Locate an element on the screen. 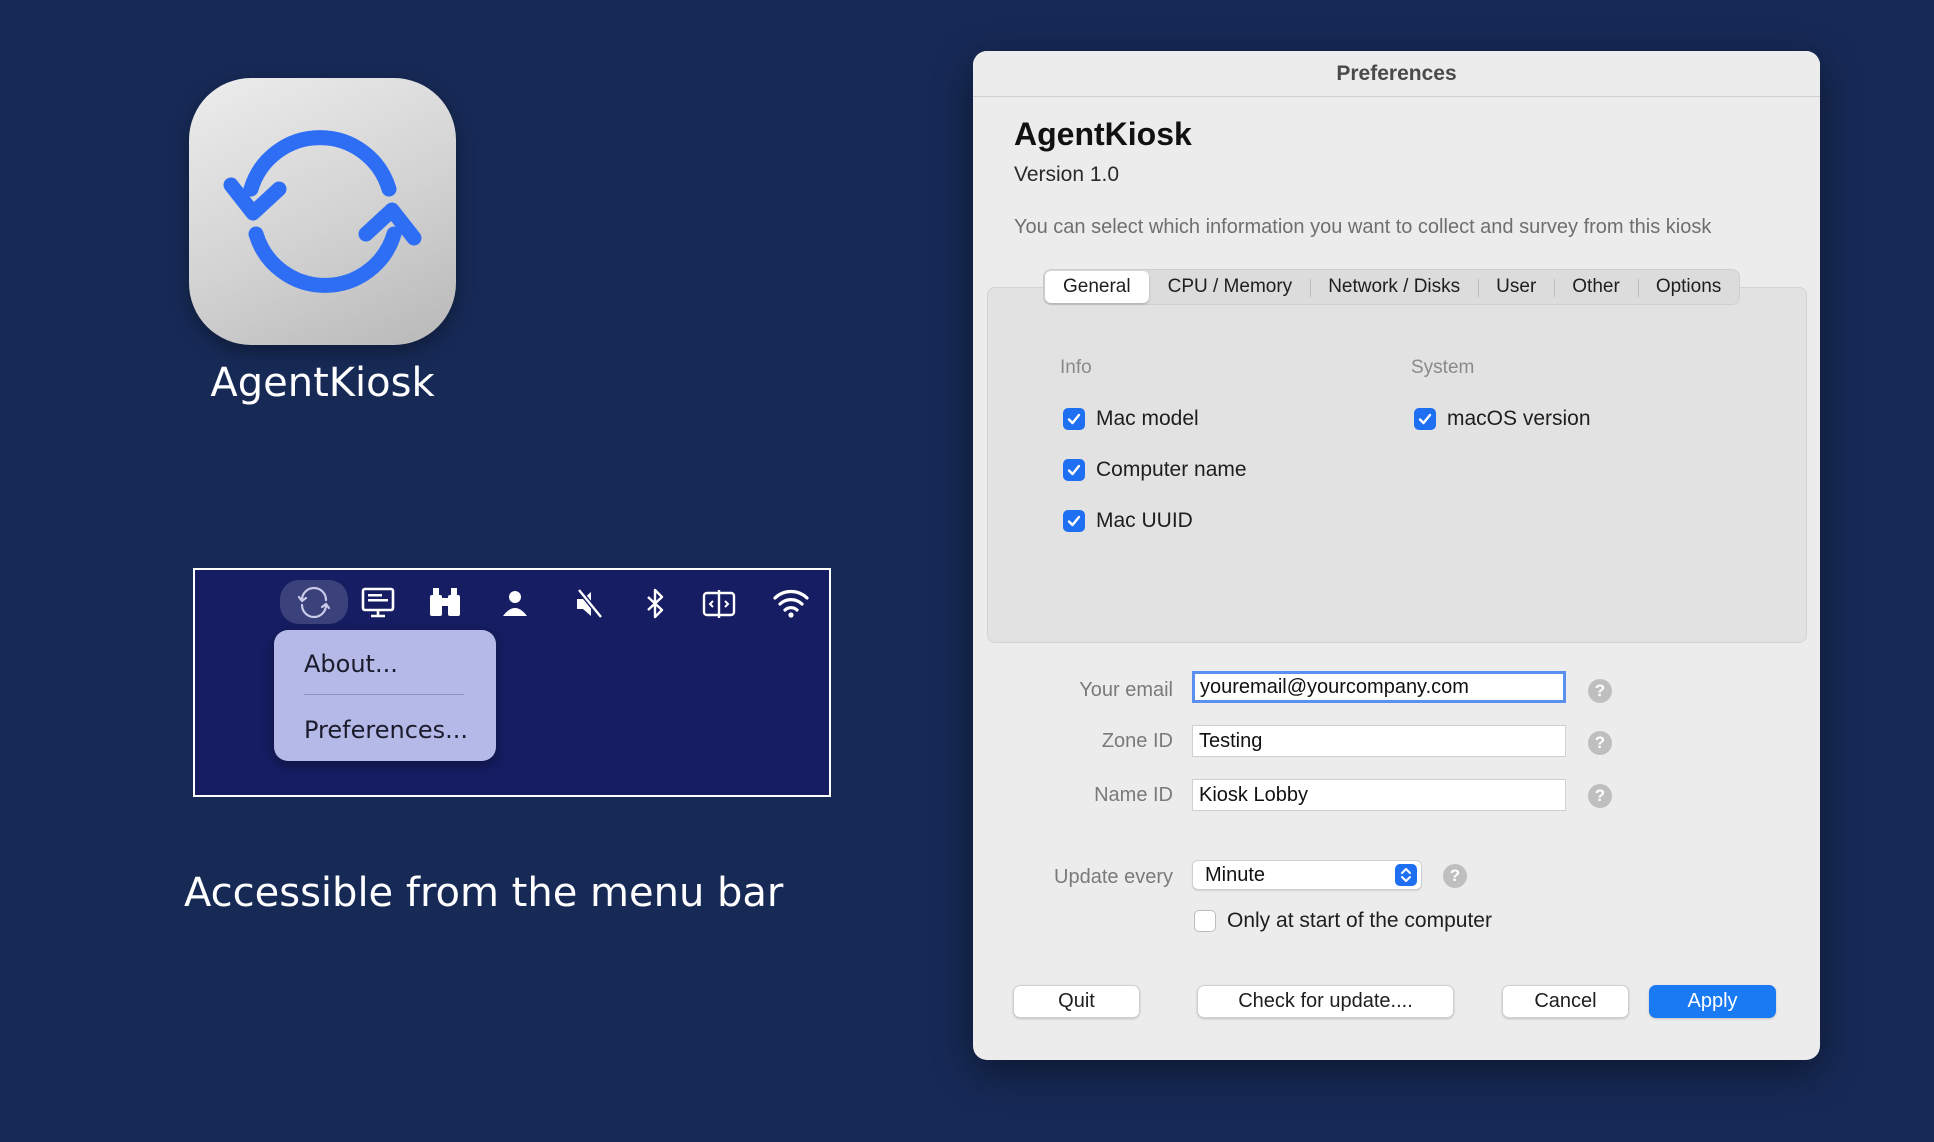  checkbox-label: Mac model is located at coordinates (1147, 418).